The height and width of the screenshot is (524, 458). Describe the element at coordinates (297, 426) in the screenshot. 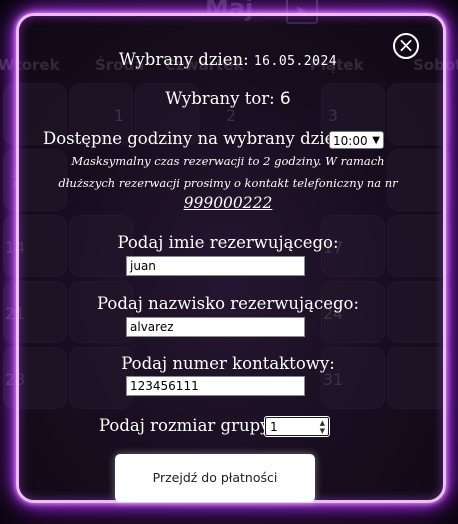

I see `group-size-stepper: 1 ▲ ▼` at that location.